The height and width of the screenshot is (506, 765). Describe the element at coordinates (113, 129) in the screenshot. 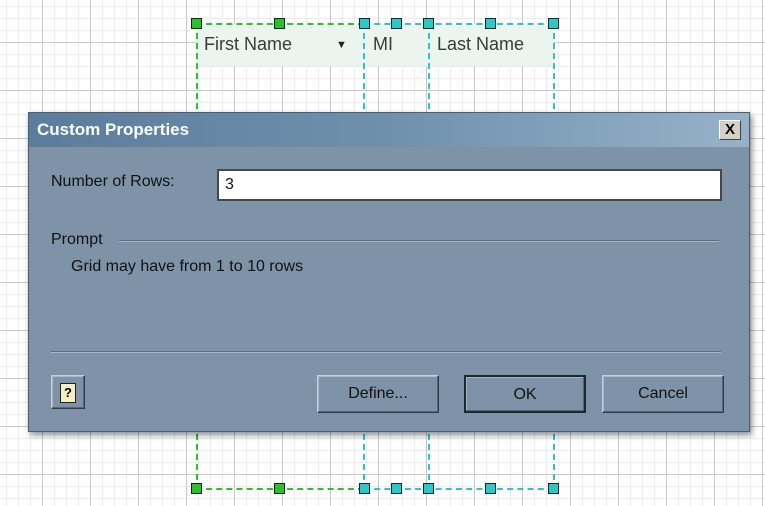

I see `dialog-title: Custom Properties` at that location.